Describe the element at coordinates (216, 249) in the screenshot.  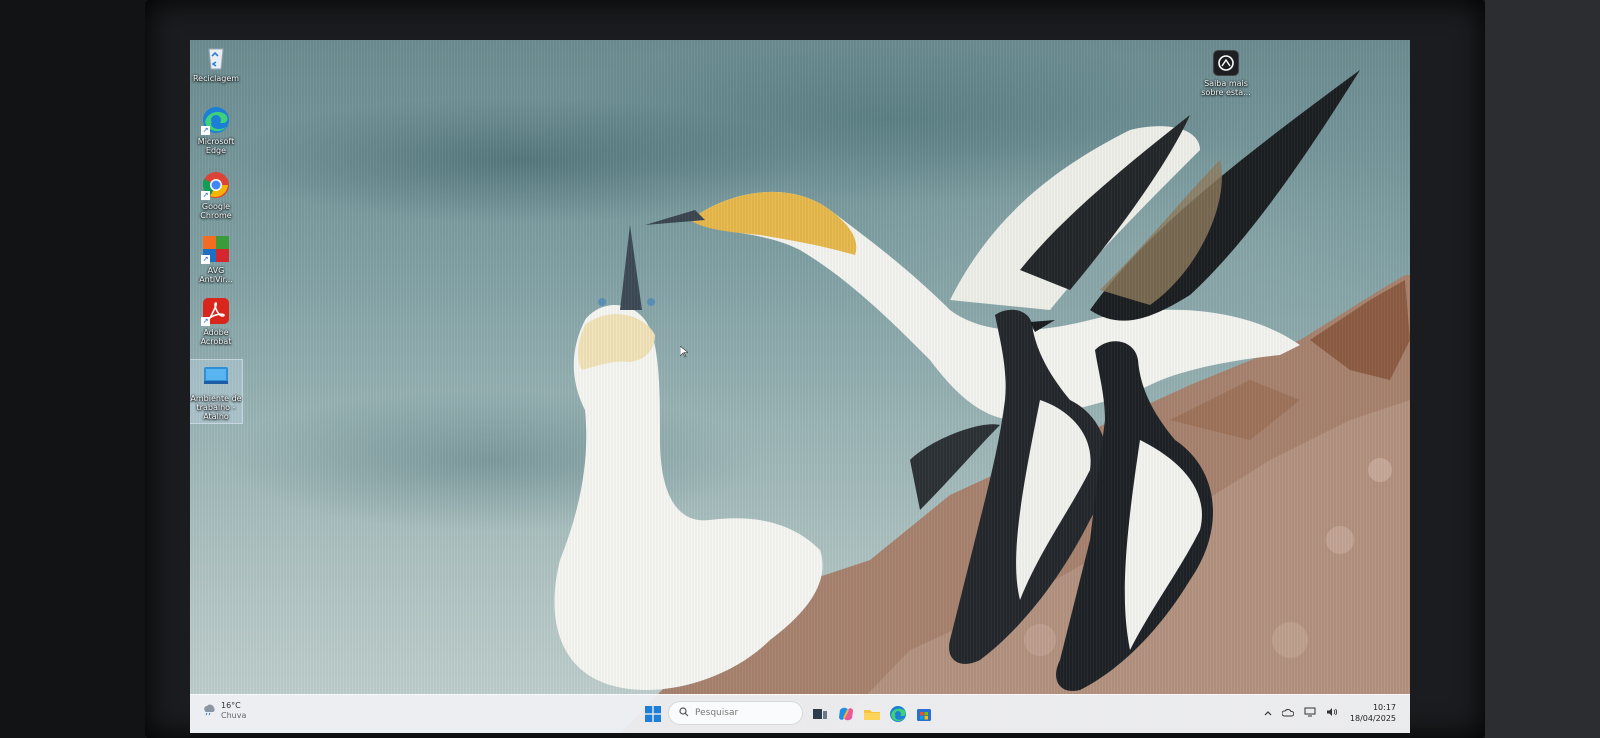
I see `avg-icon: ↗` at that location.